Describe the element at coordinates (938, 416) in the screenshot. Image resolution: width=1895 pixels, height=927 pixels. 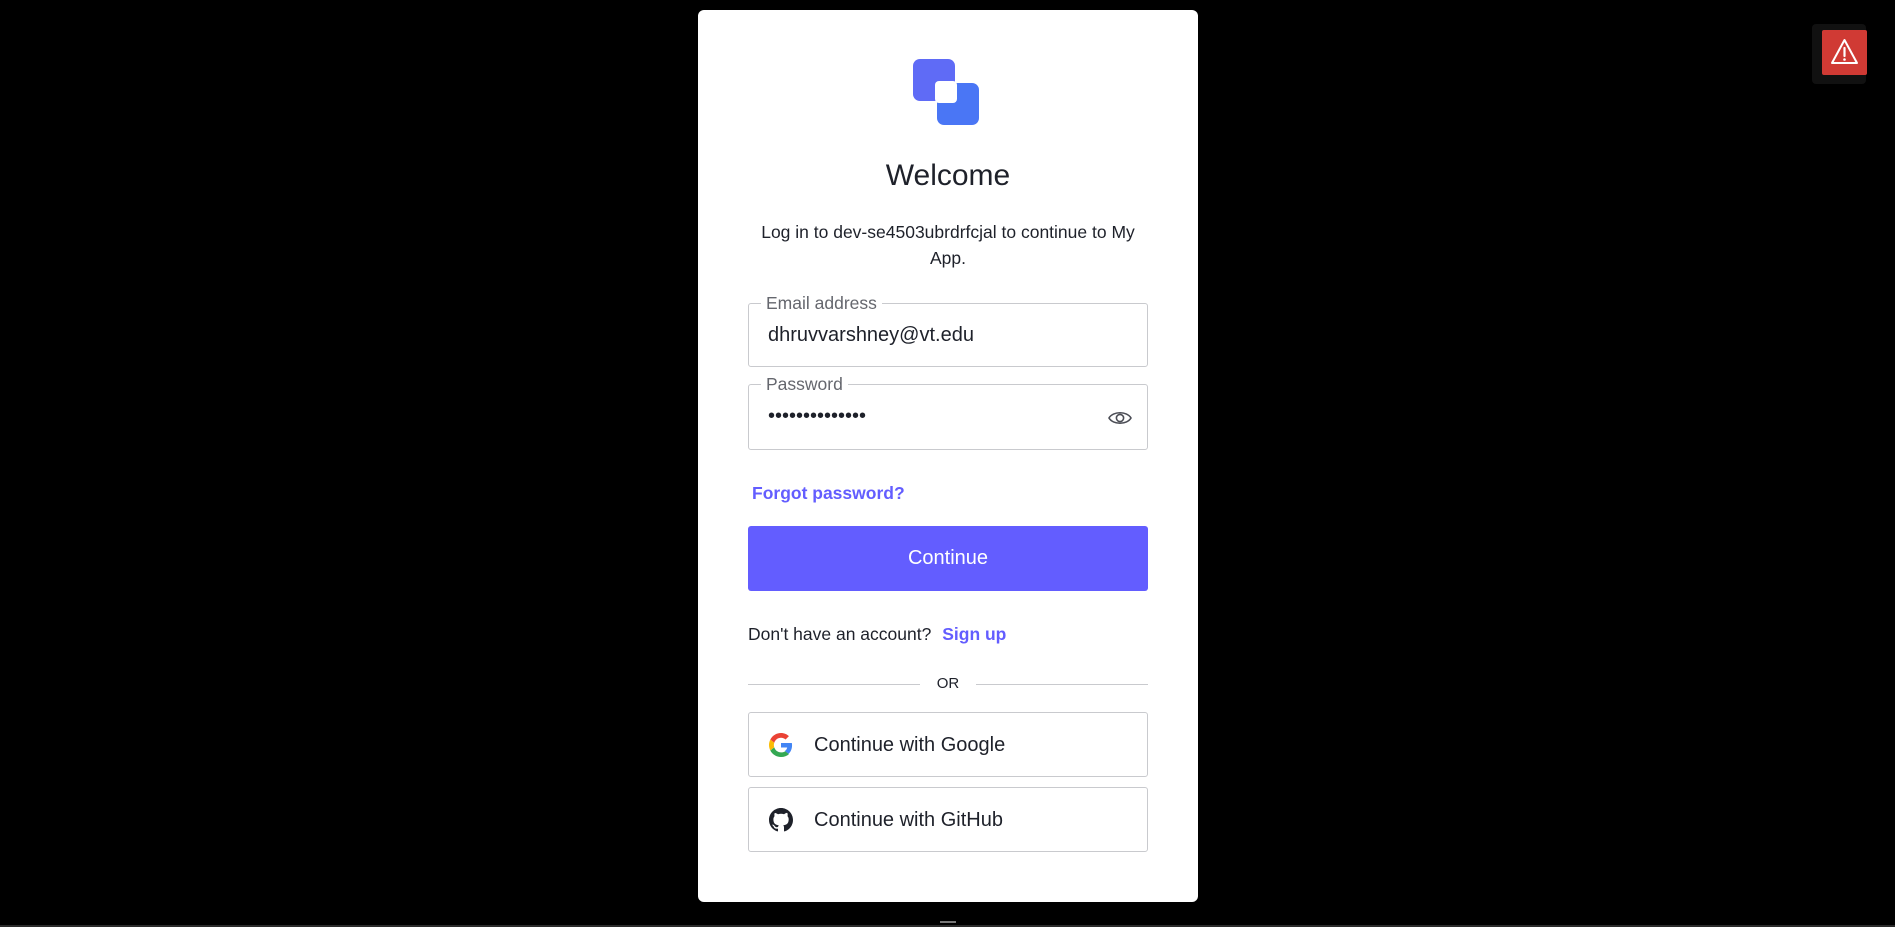
I see `password-input: ••••••••••••••` at that location.